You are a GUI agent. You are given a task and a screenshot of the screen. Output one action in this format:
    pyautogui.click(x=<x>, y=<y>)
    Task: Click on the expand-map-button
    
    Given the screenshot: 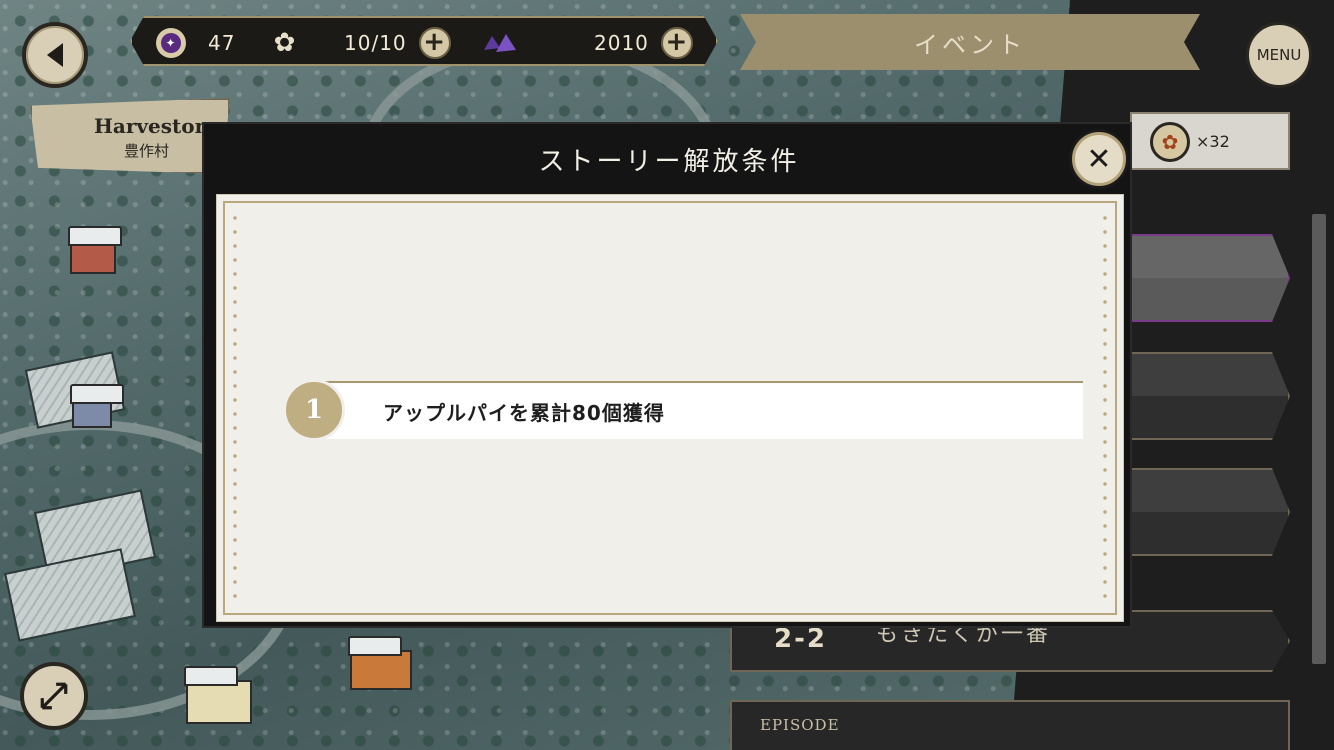 What is the action you would take?
    pyautogui.click(x=54, y=696)
    